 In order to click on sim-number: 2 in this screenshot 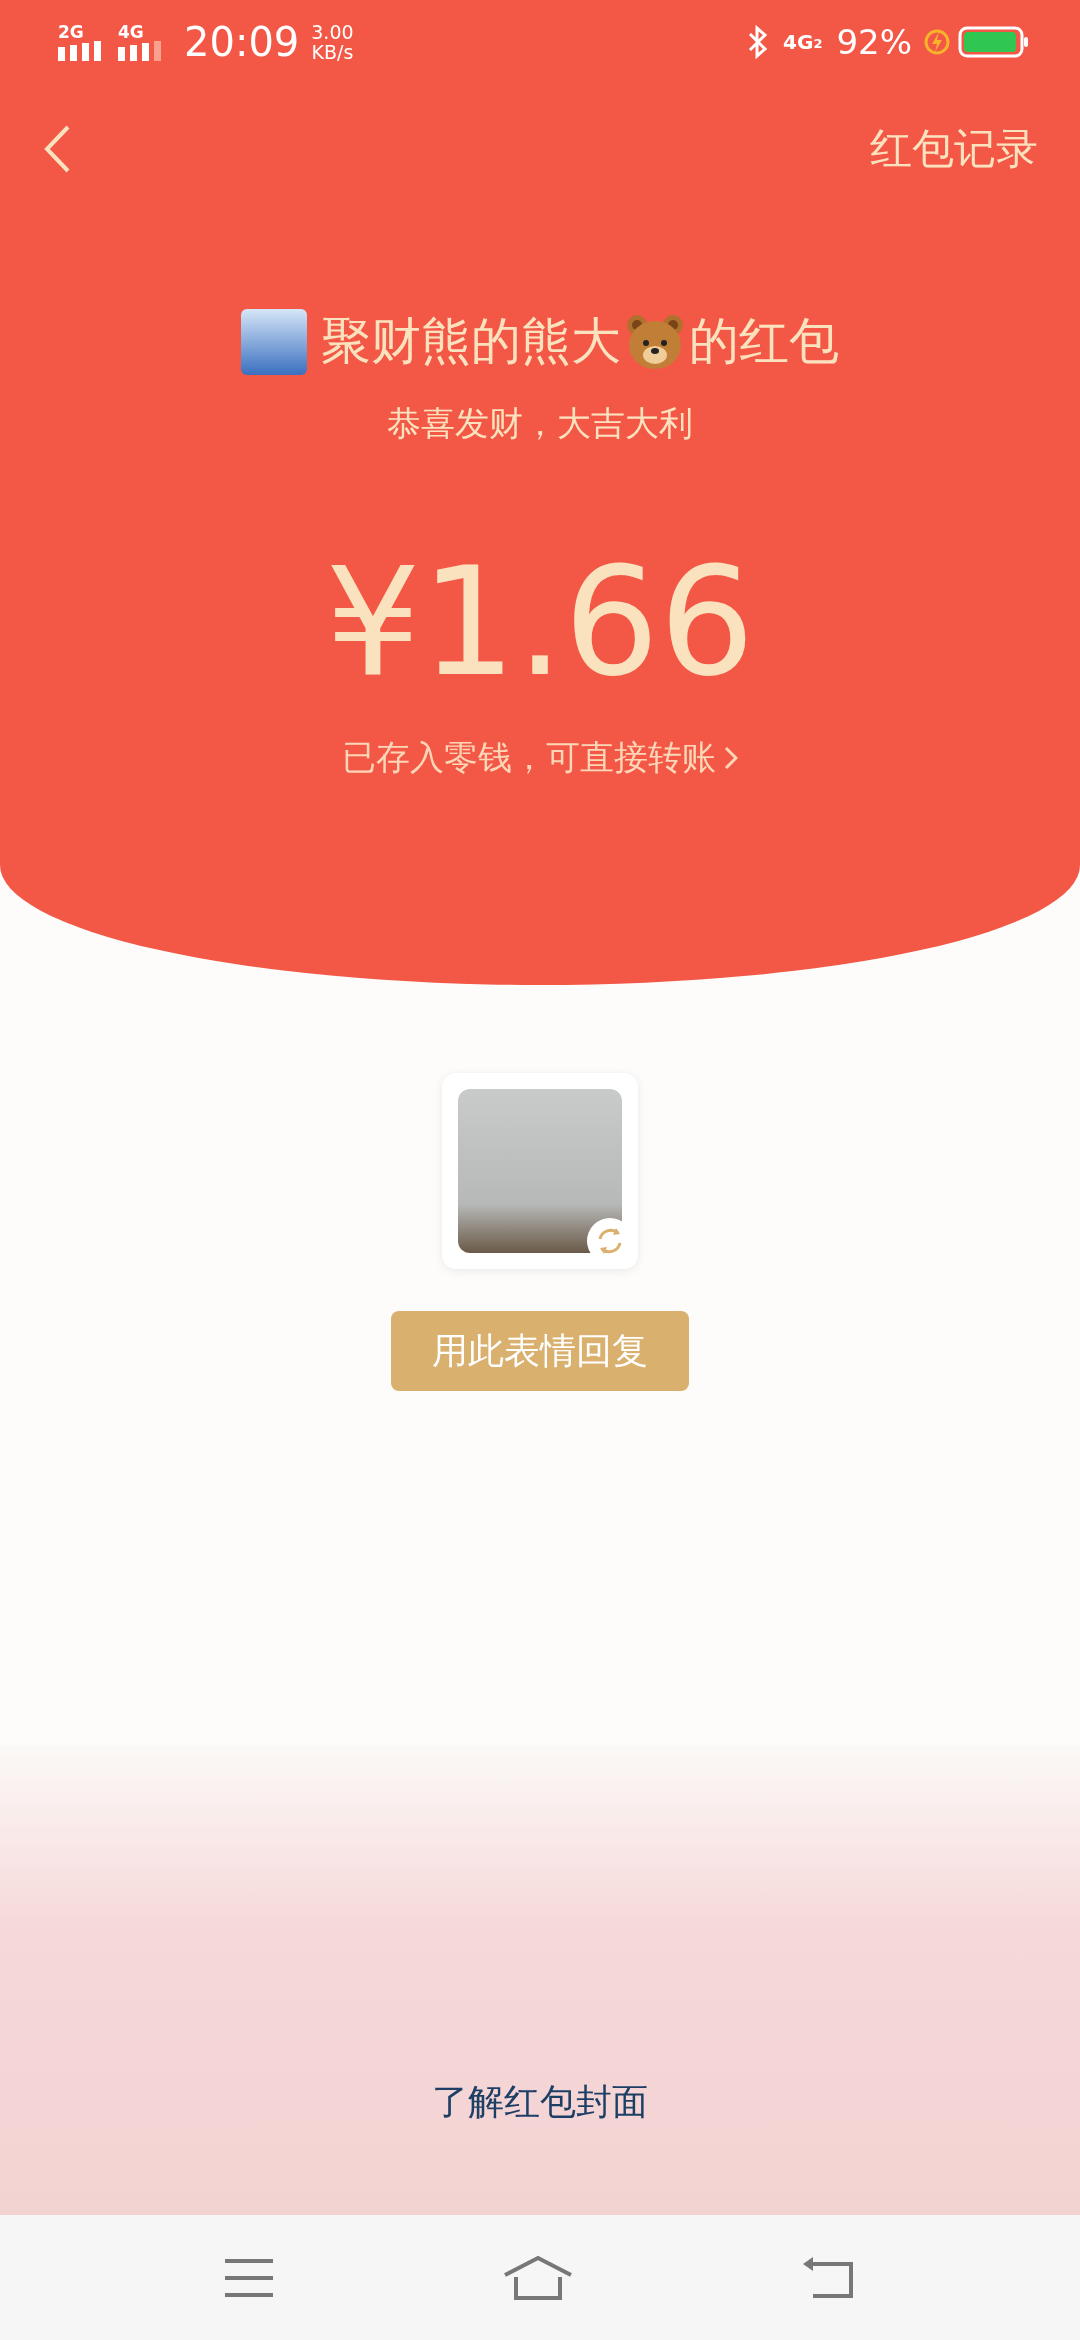, I will do `click(818, 43)`.